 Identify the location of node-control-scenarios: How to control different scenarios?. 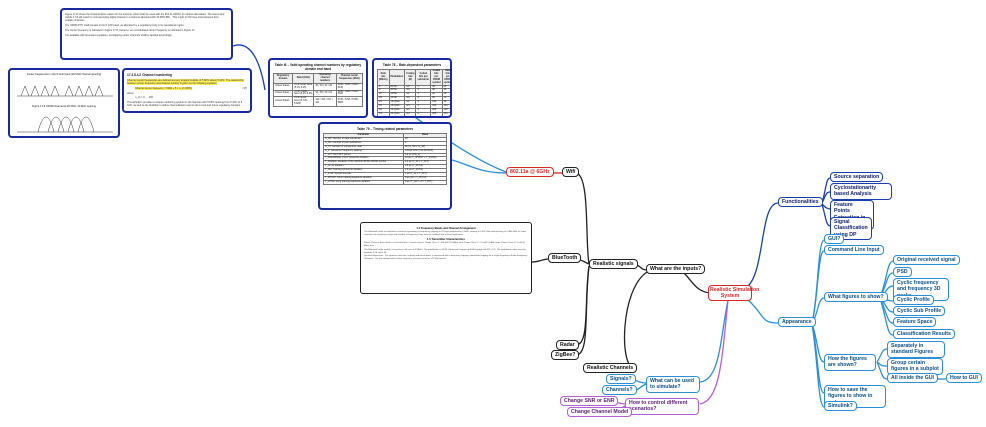
(662, 406).